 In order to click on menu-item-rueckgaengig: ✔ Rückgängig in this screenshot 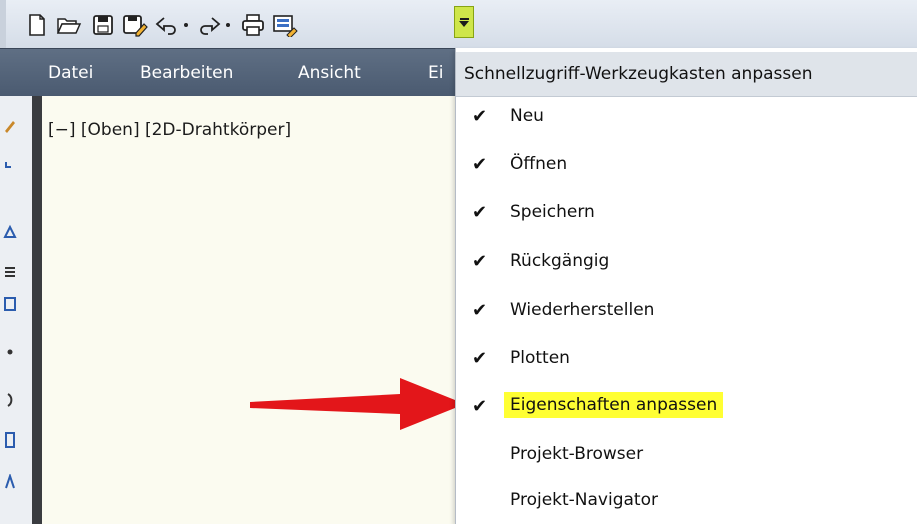, I will do `click(686, 263)`.